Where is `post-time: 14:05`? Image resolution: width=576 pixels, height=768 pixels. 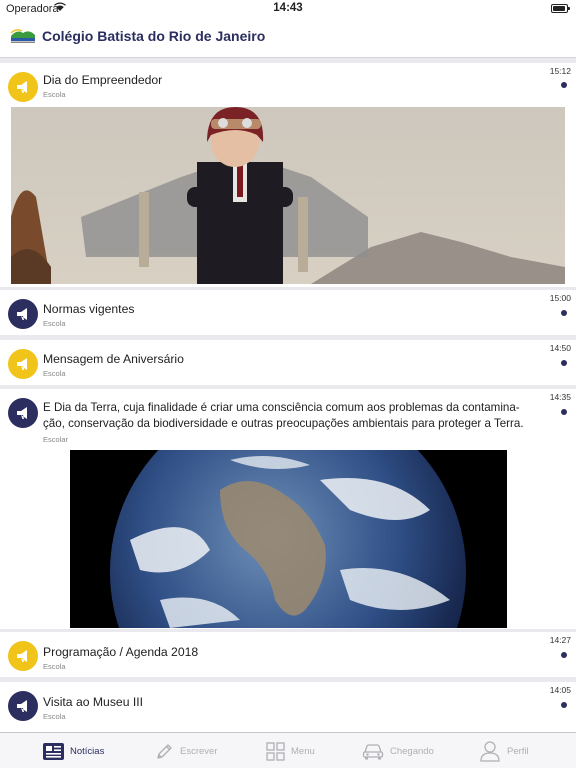 post-time: 14:05 is located at coordinates (560, 690).